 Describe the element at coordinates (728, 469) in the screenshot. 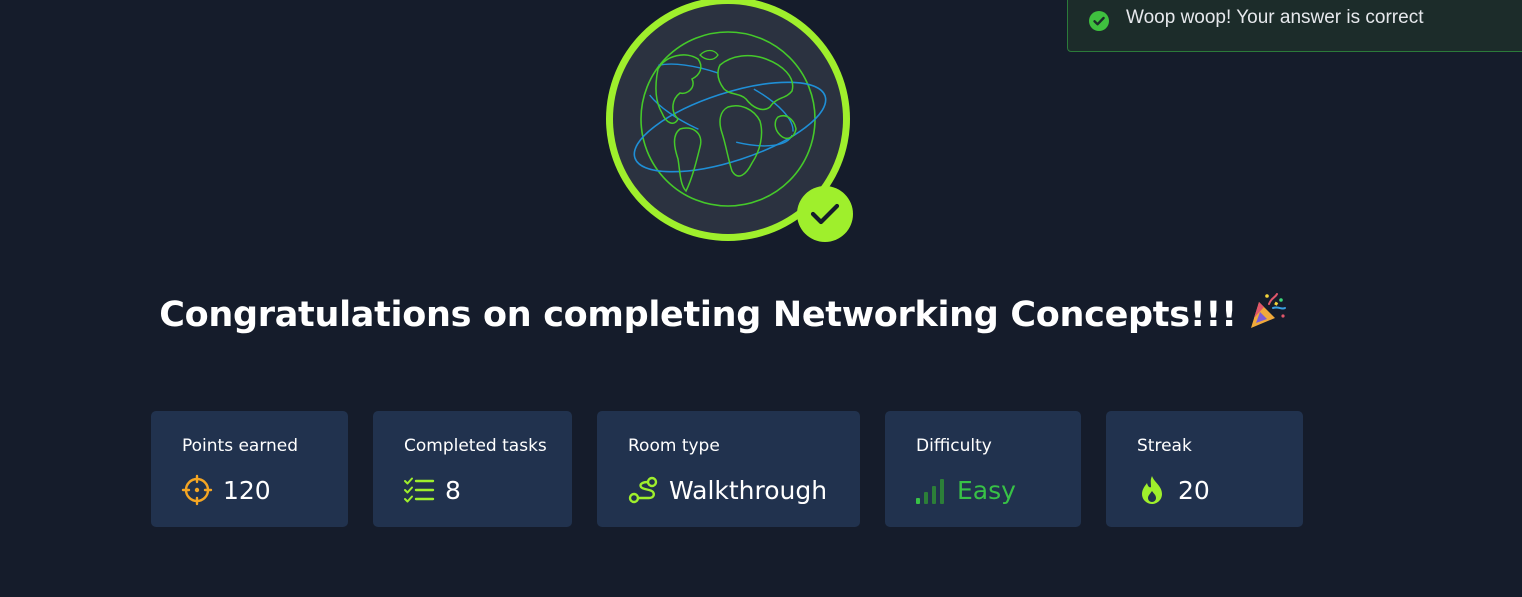

I see `stat-card-room-type: Room type Walkthrough` at that location.